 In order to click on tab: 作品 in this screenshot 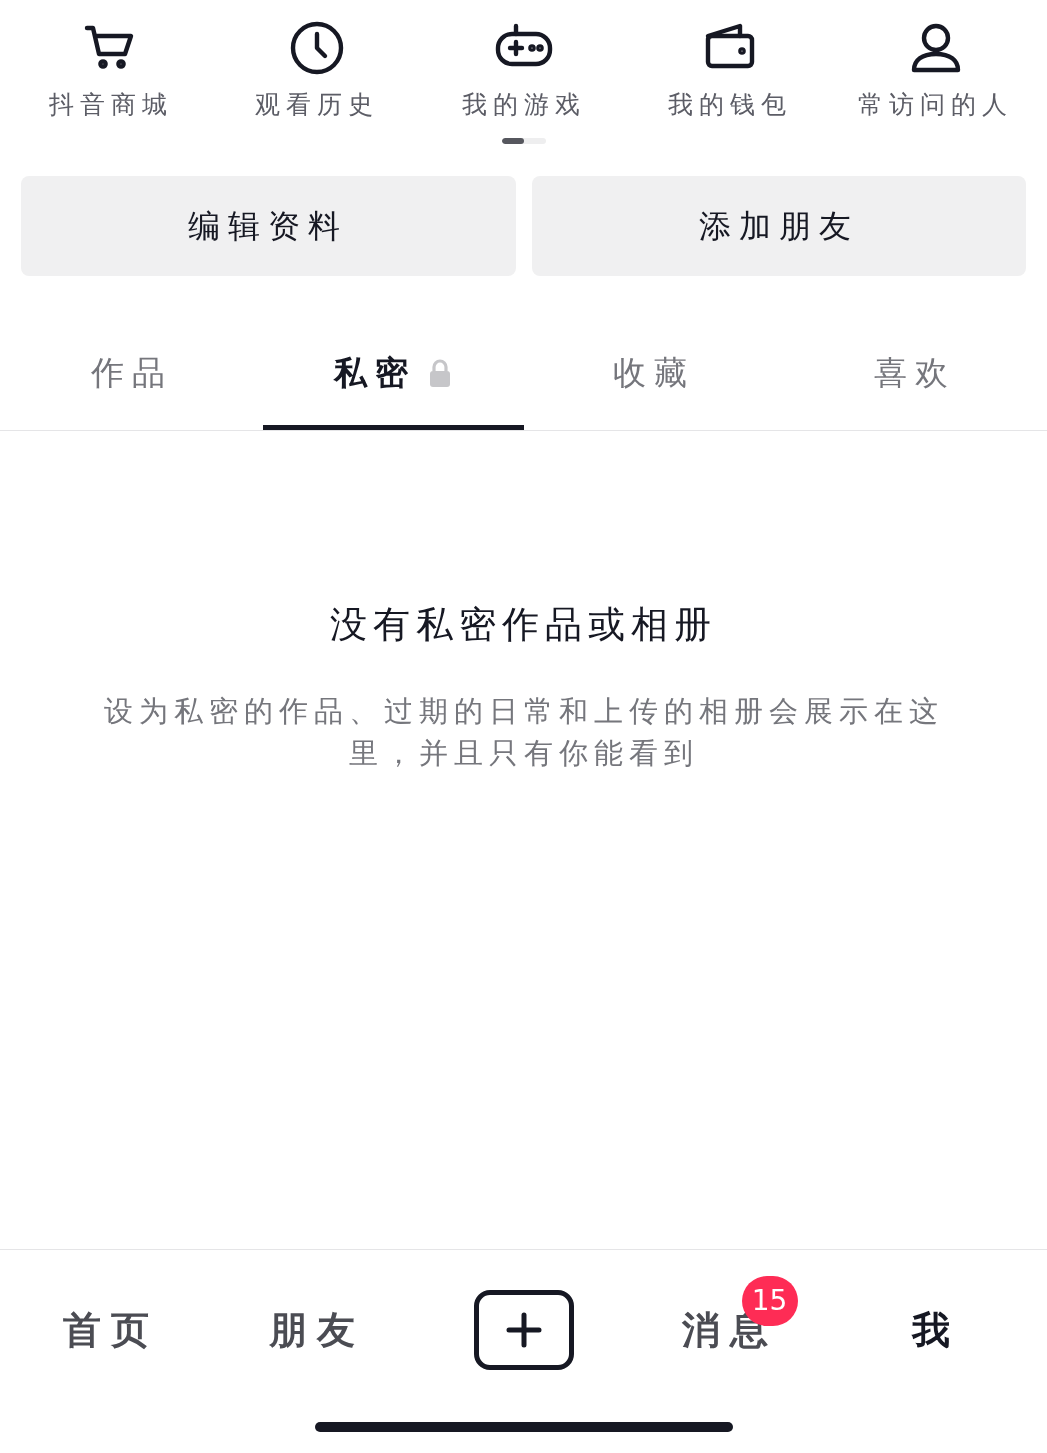, I will do `click(132, 375)`.